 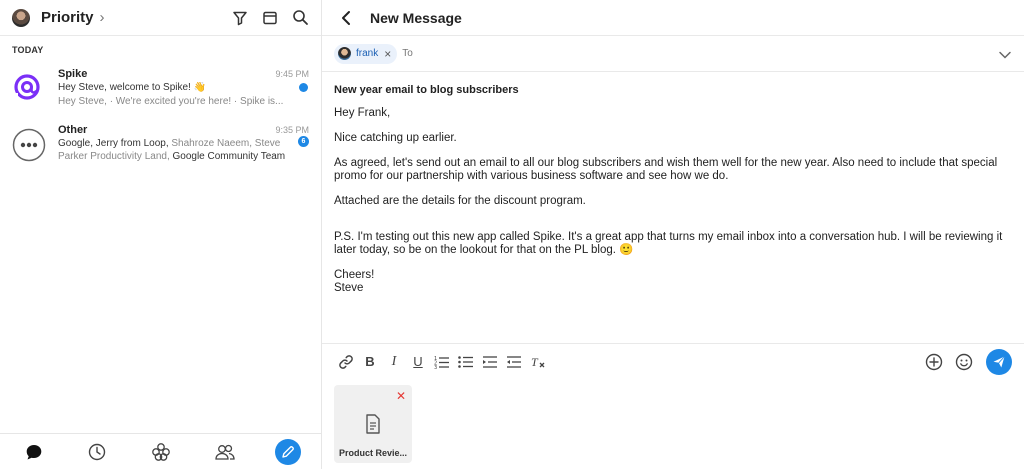 I want to click on recipients-row: frank × To, so click(x=673, y=54).